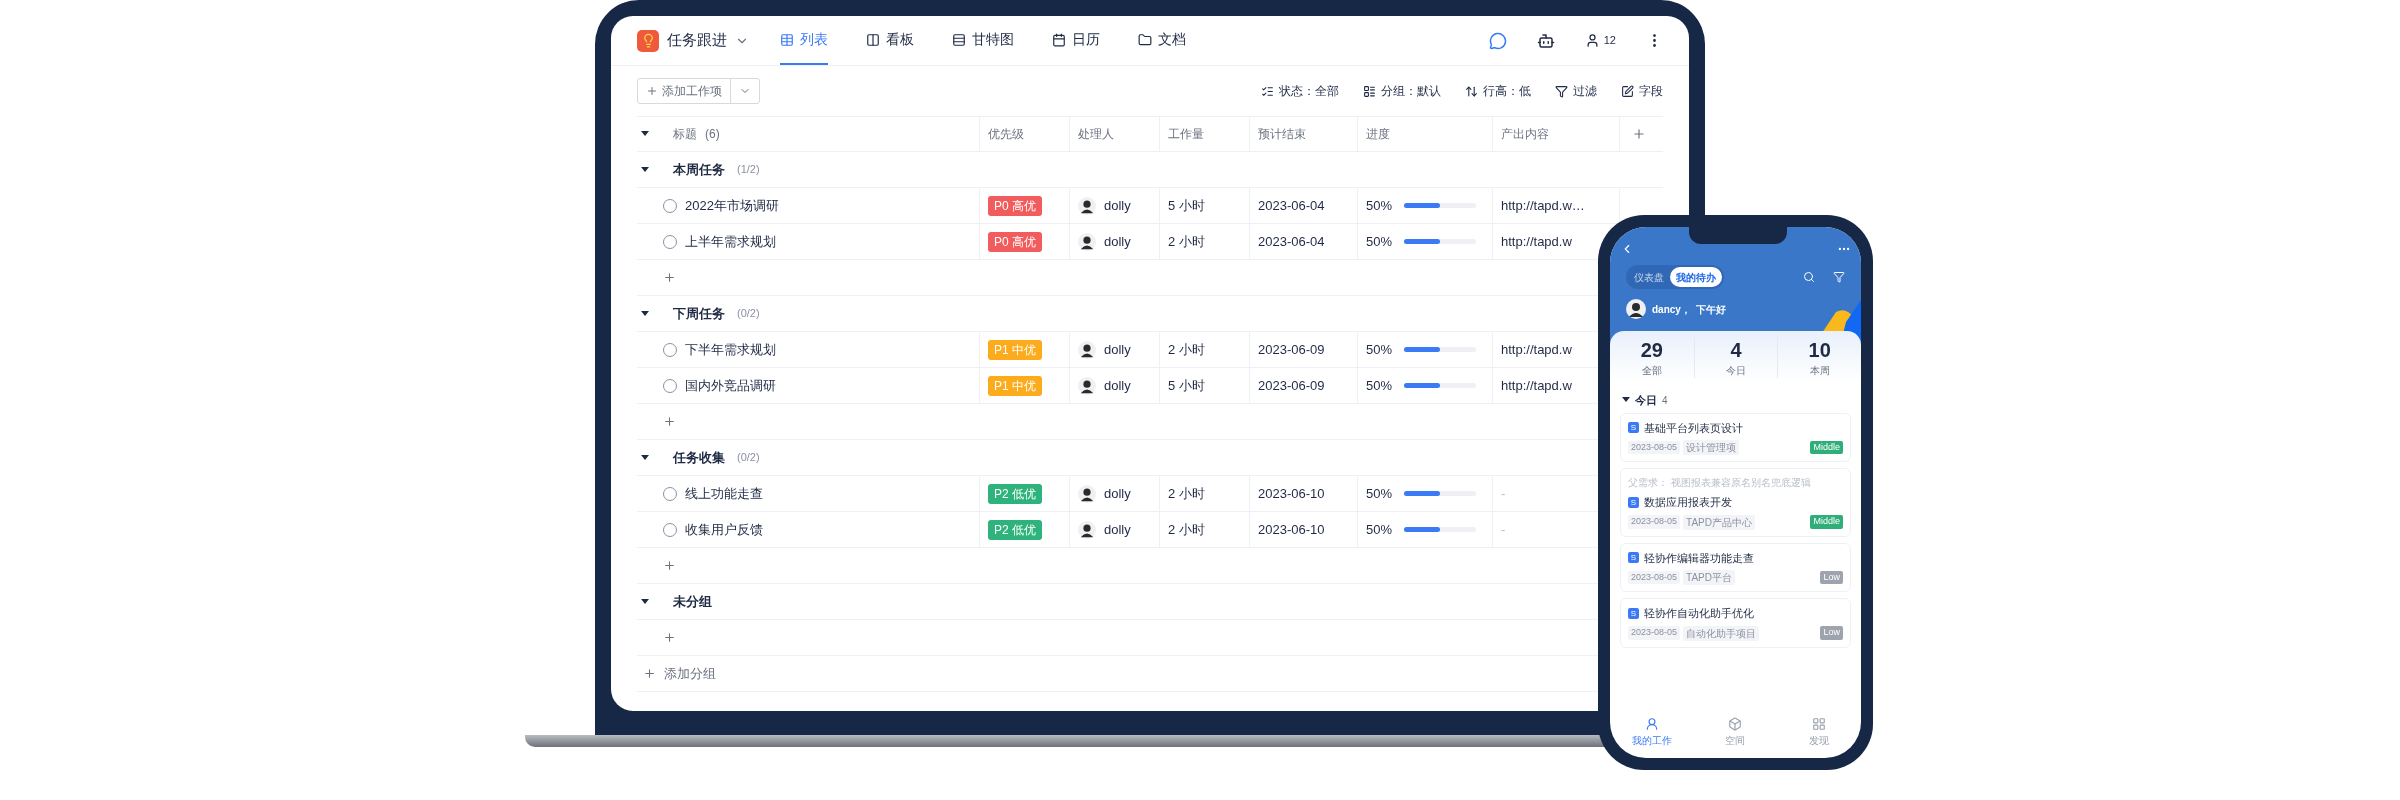 The image size is (2400, 800). Describe the element at coordinates (692, 601) in the screenshot. I see `group-title: 未分组` at that location.